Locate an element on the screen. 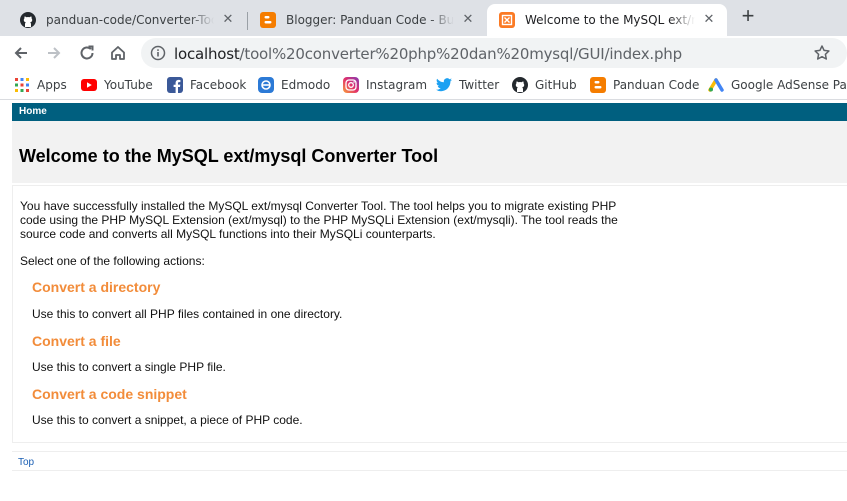 This screenshot has height=501, width=847. tab-github: panduan-code/Converter-Tool-PHP ✕ is located at coordinates (127, 20).